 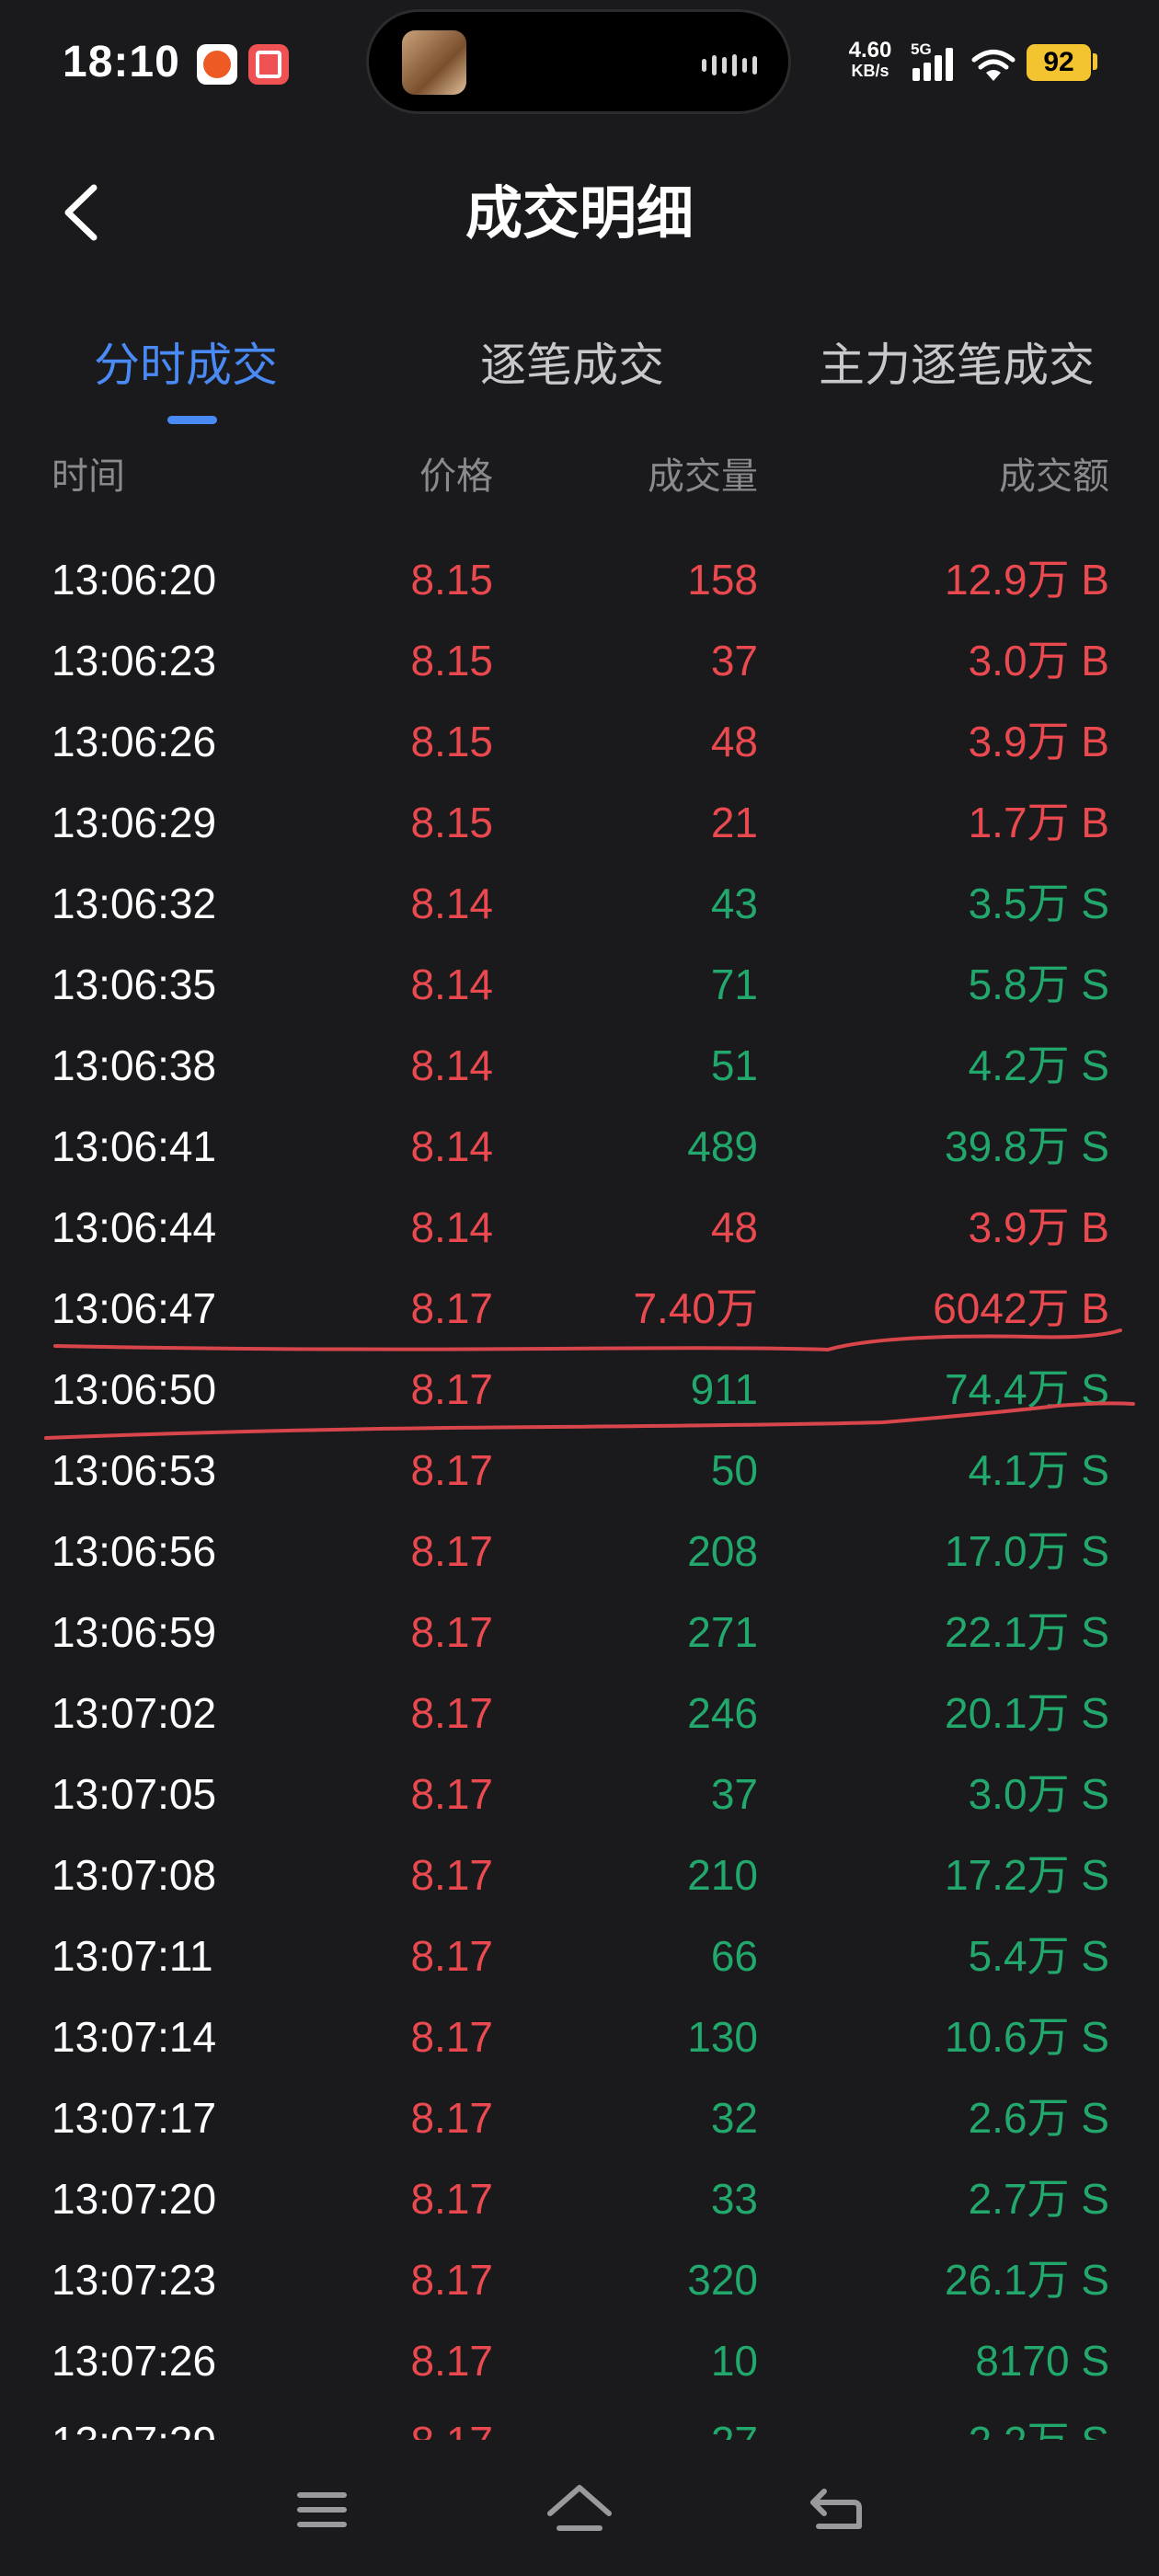 What do you see at coordinates (993, 65) in the screenshot?
I see `wifi-icon` at bounding box center [993, 65].